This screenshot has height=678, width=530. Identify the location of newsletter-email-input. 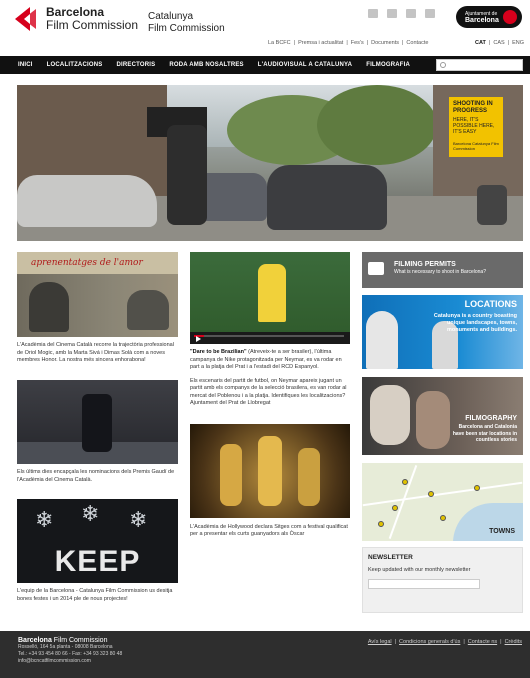
(424, 584).